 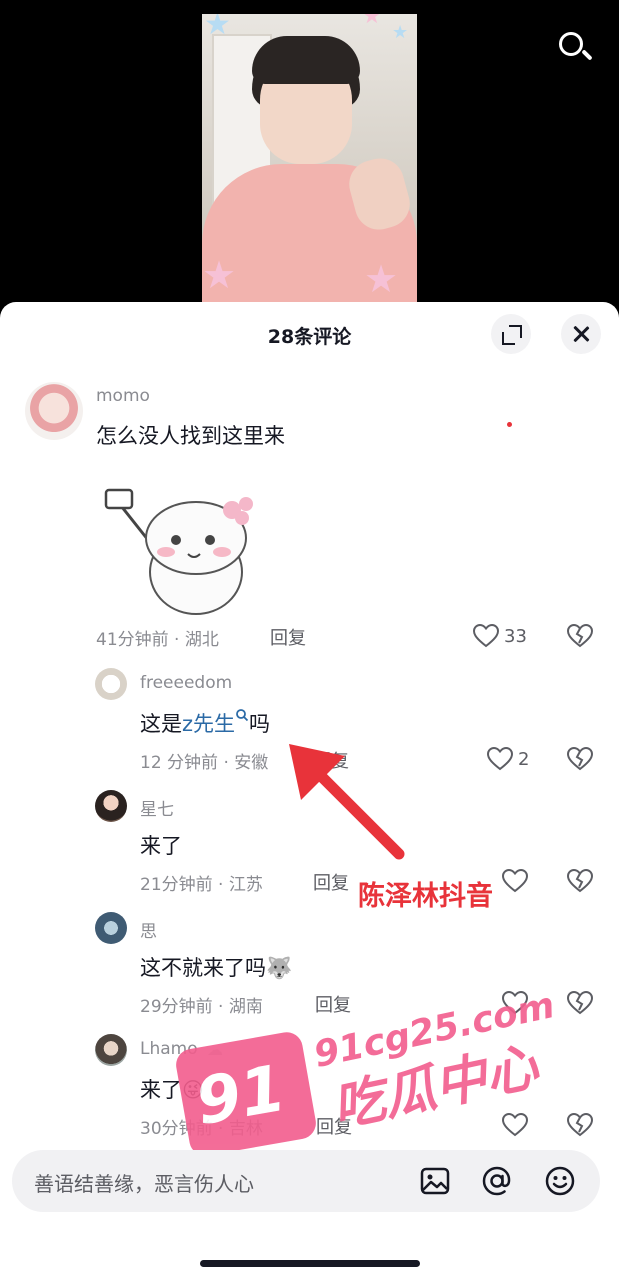 I want to click on home-indicator, so click(x=310, y=1263).